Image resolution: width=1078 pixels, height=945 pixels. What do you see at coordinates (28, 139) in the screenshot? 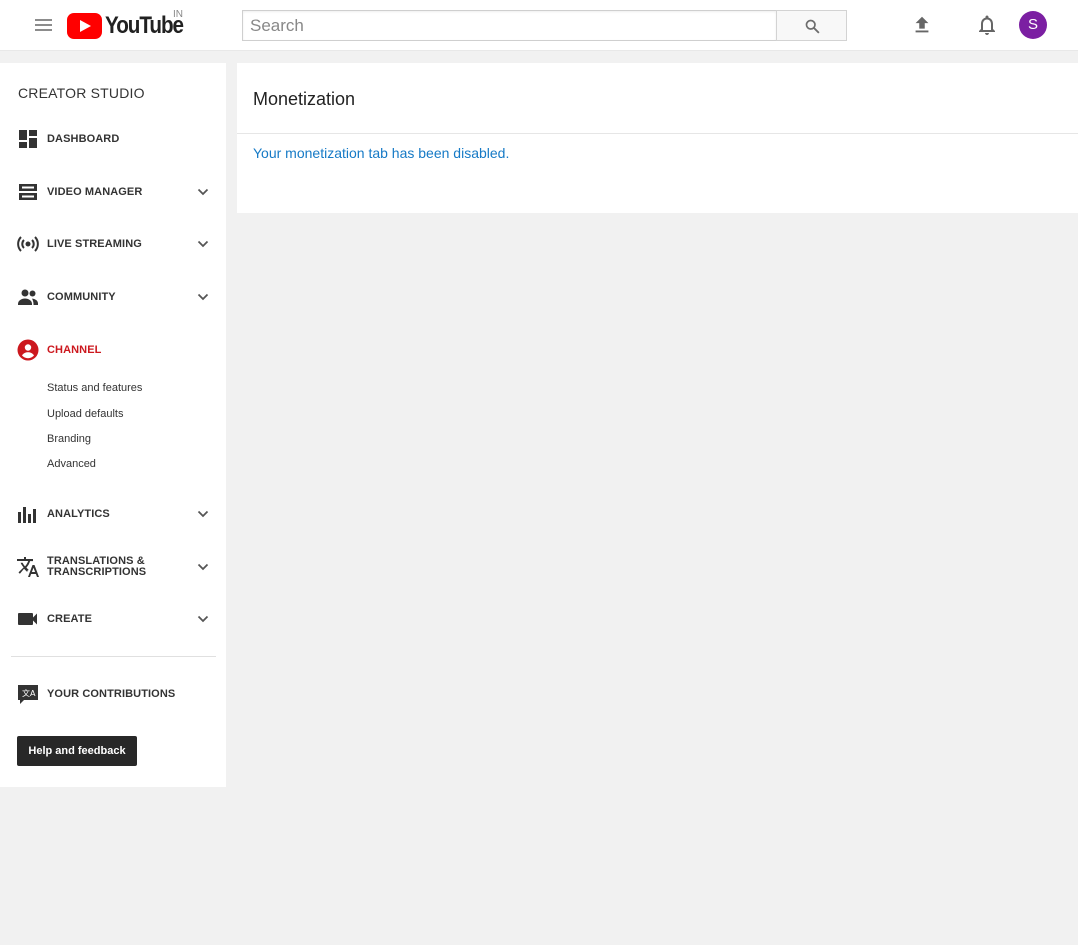
I see `dashboard-icon` at bounding box center [28, 139].